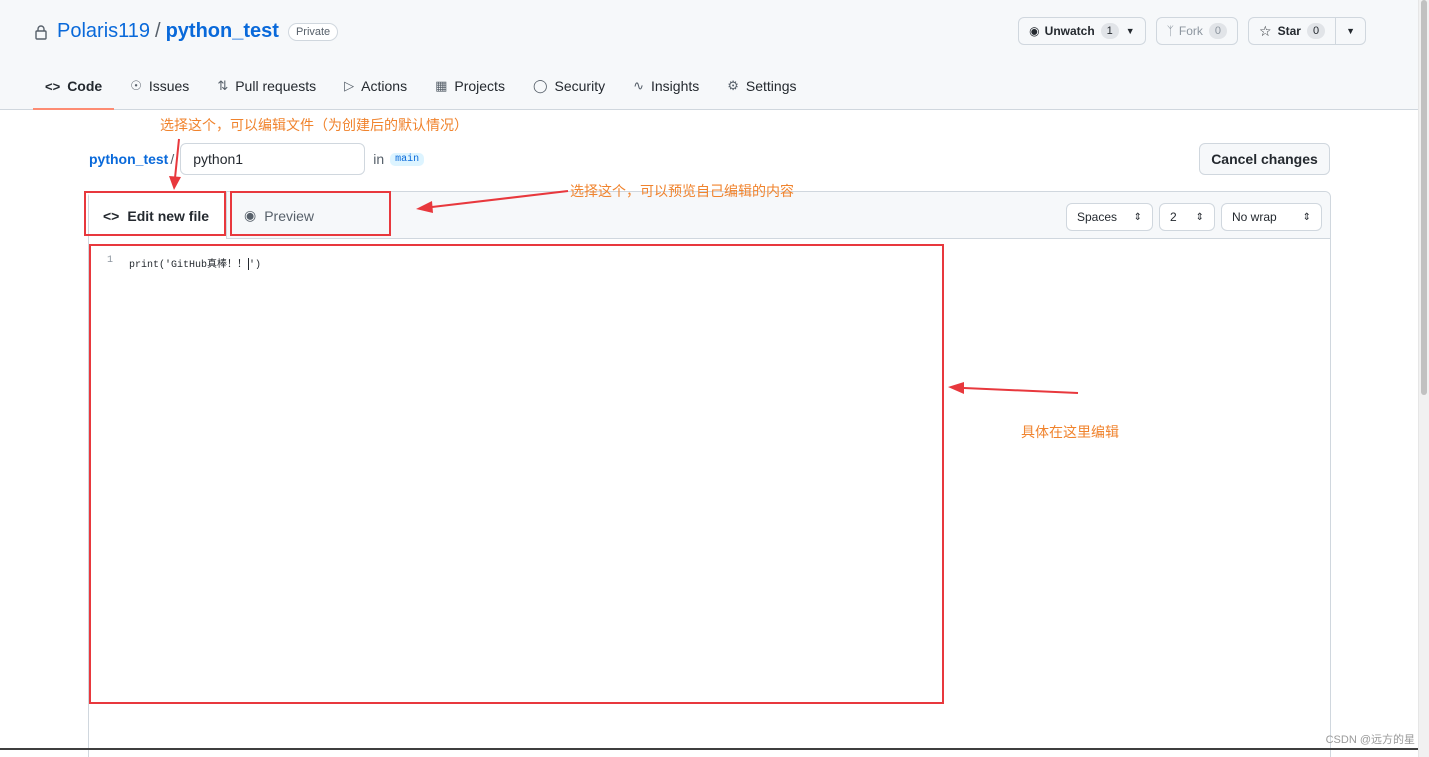  What do you see at coordinates (1070, 433) in the screenshot?
I see `annotation-editor-note: 具体在这里编辑` at bounding box center [1070, 433].